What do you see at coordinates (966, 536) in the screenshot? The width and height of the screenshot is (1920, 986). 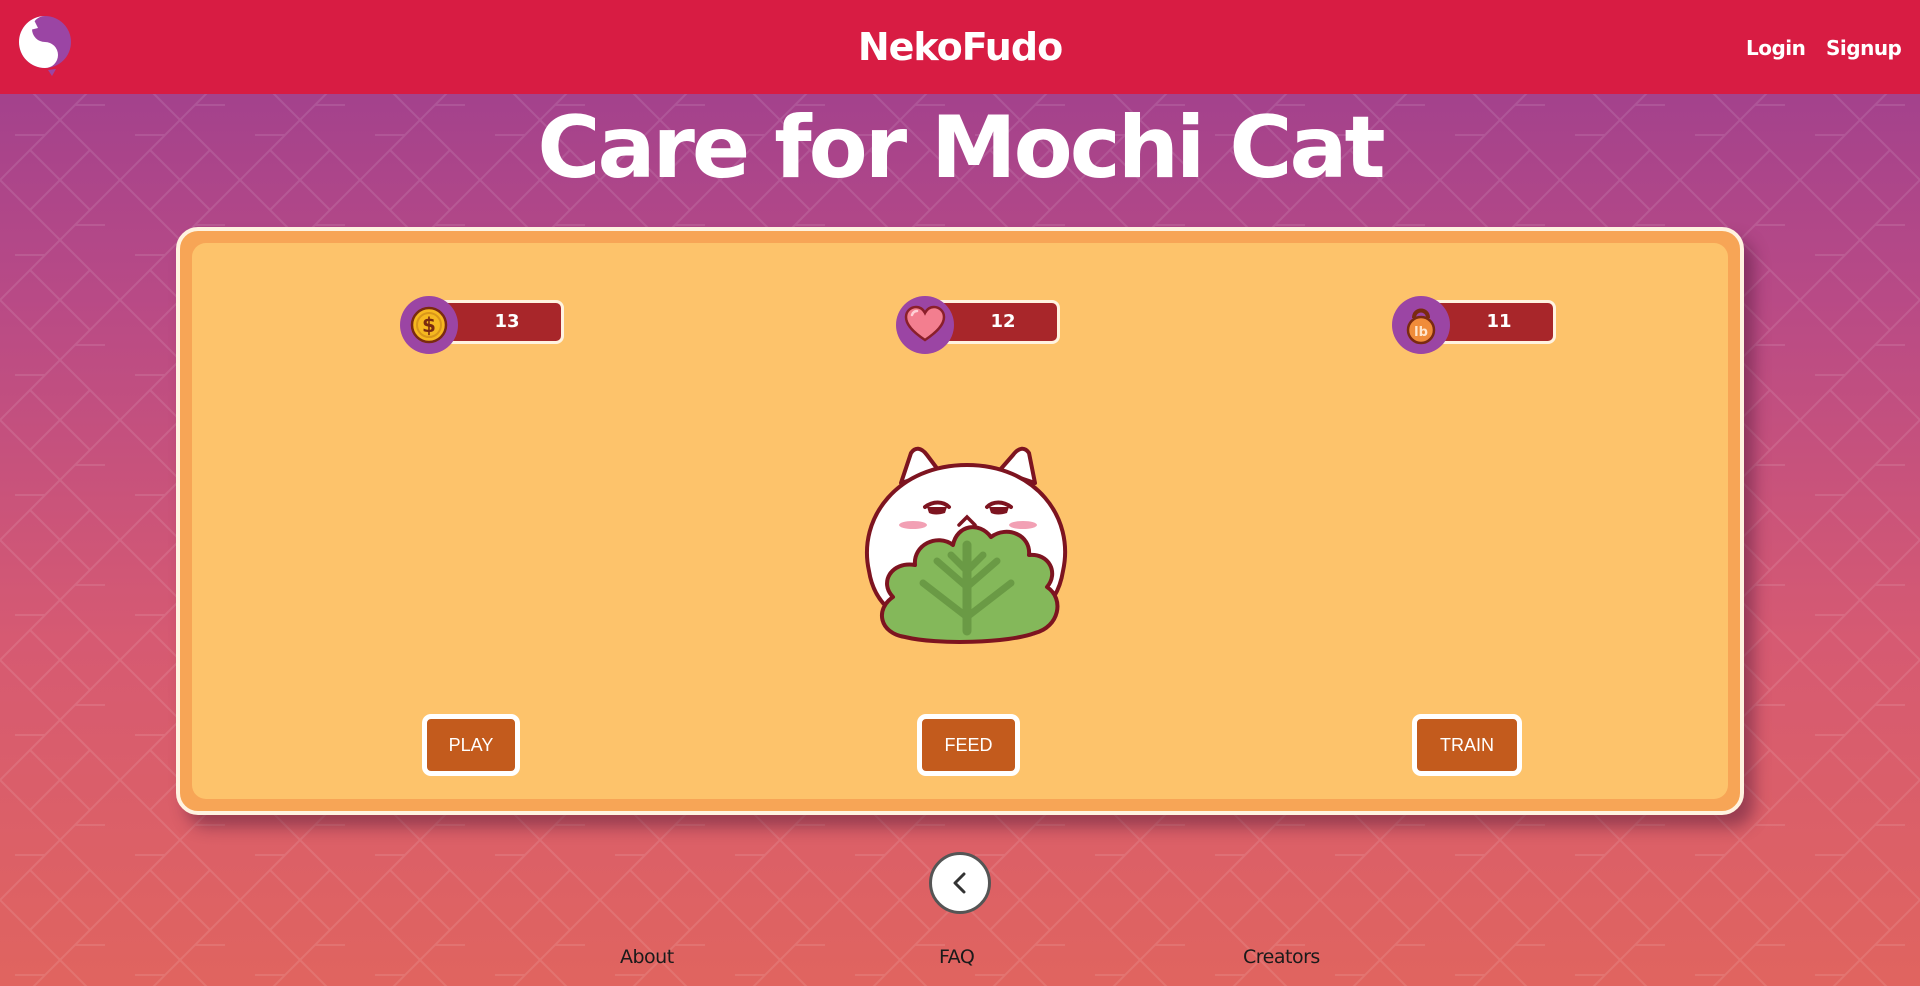 I see `mochi-cat-icon` at bounding box center [966, 536].